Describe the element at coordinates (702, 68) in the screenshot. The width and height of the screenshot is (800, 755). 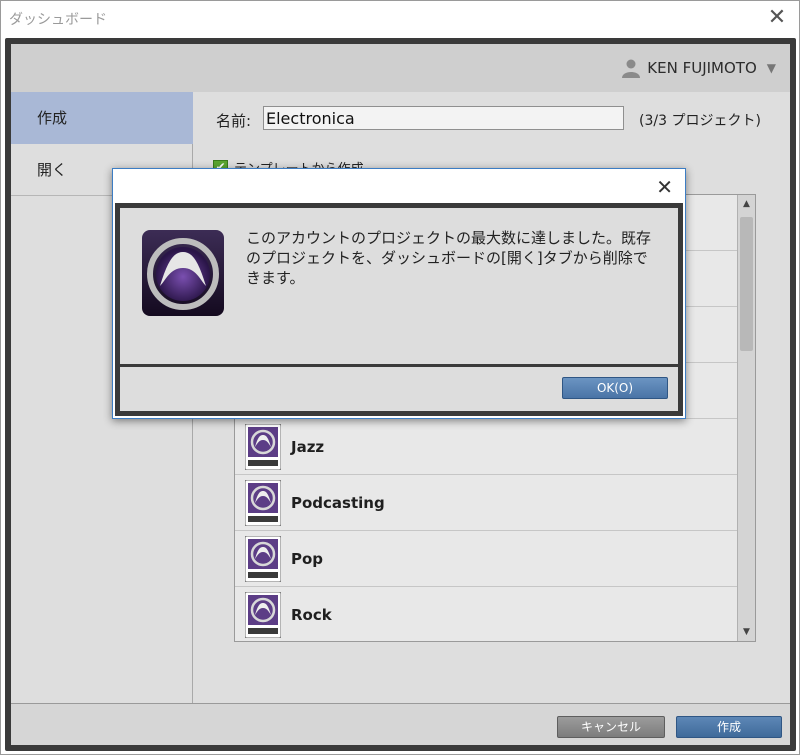
I see `user-name: KEN FUJIMOTO` at that location.